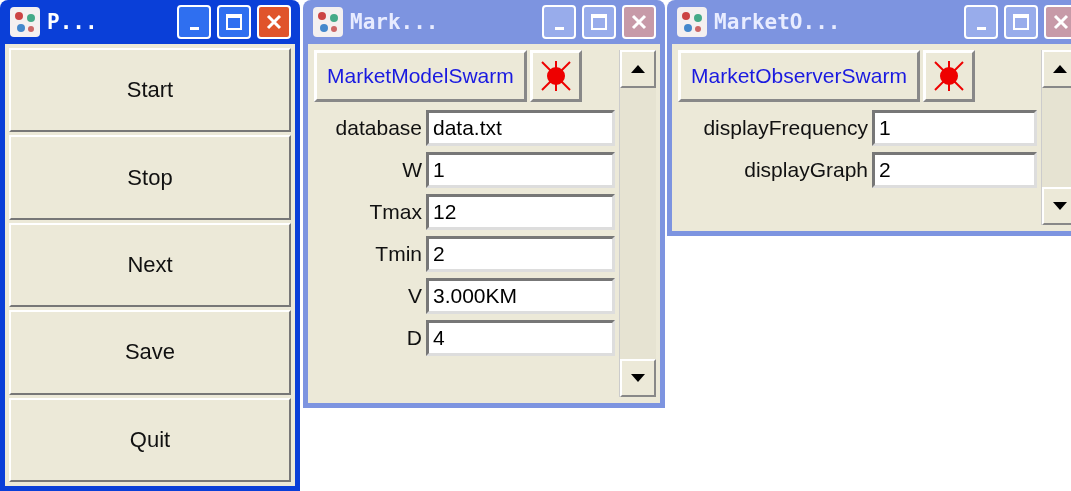 This screenshot has width=1071, height=491. What do you see at coordinates (150, 265) in the screenshot?
I see `control-button: Next` at bounding box center [150, 265].